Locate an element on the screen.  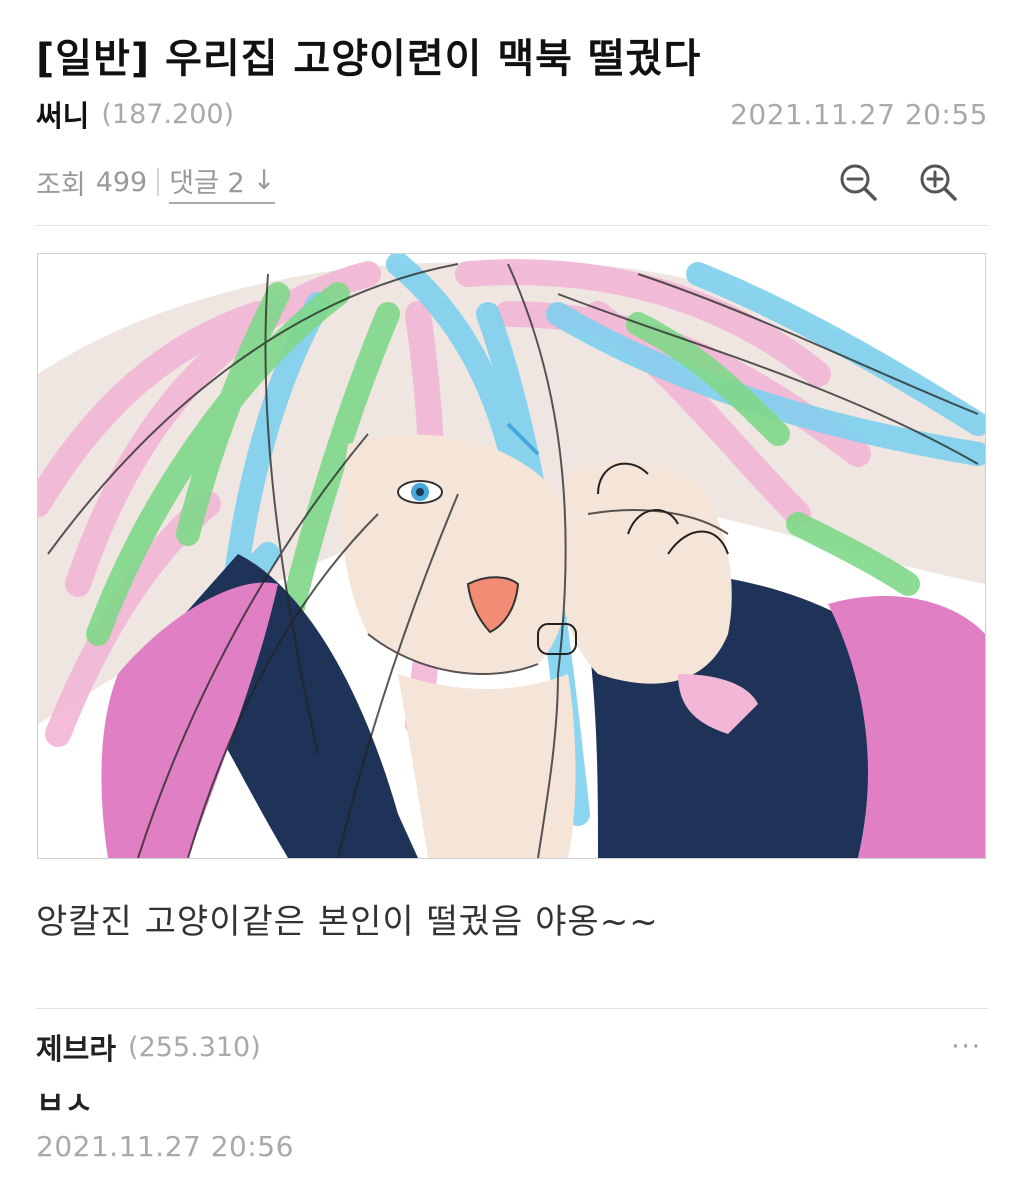
post-title: [일반] 우리집 고양이련이 맥북 떨궜다 is located at coordinates (369, 59).